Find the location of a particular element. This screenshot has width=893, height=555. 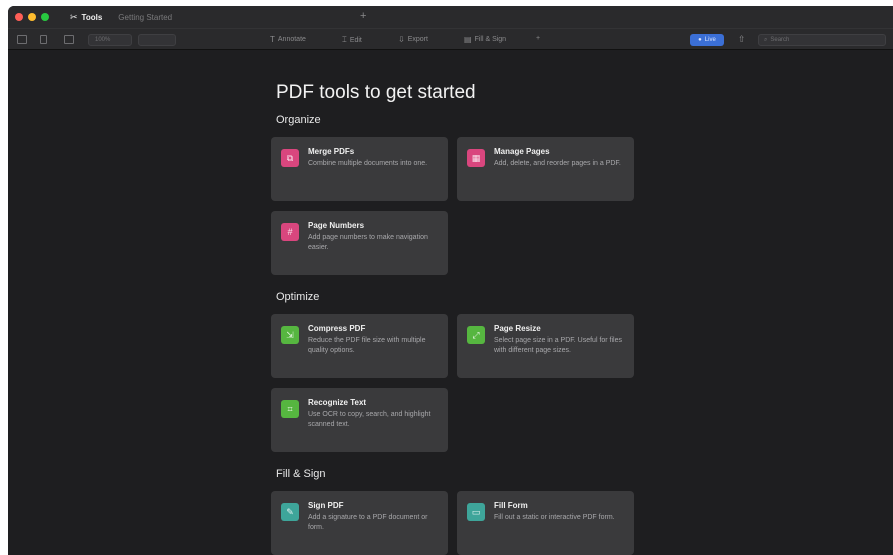

sidebar-toggle-icon is located at coordinates (22, 39).